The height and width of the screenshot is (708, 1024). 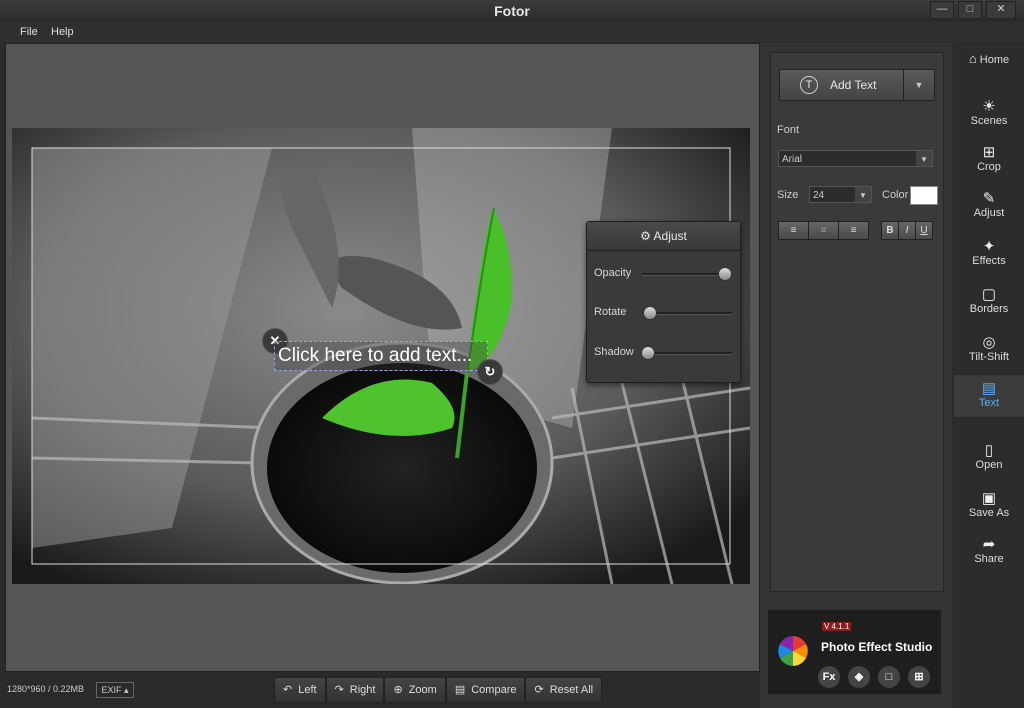 I want to click on compare-button: ▤ Compare, so click(x=485, y=690).